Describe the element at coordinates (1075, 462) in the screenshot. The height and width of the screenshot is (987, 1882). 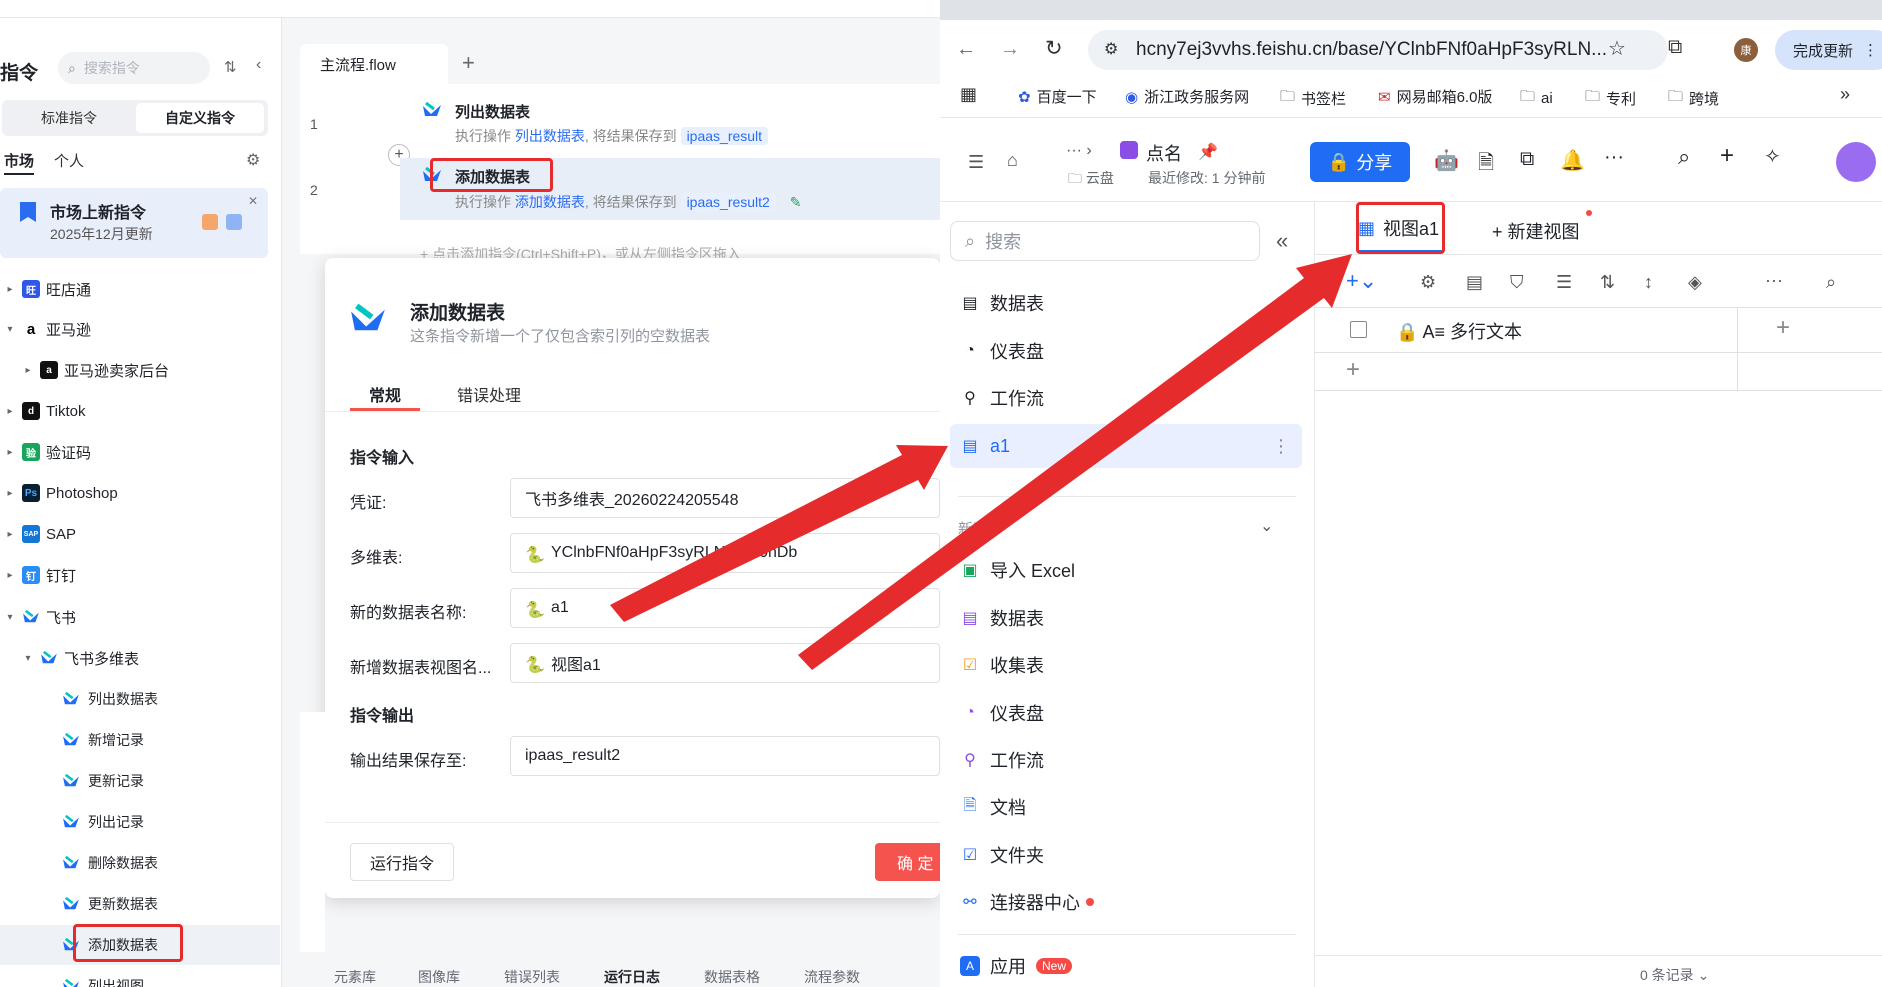
I see `arrow-to-view-tab` at that location.